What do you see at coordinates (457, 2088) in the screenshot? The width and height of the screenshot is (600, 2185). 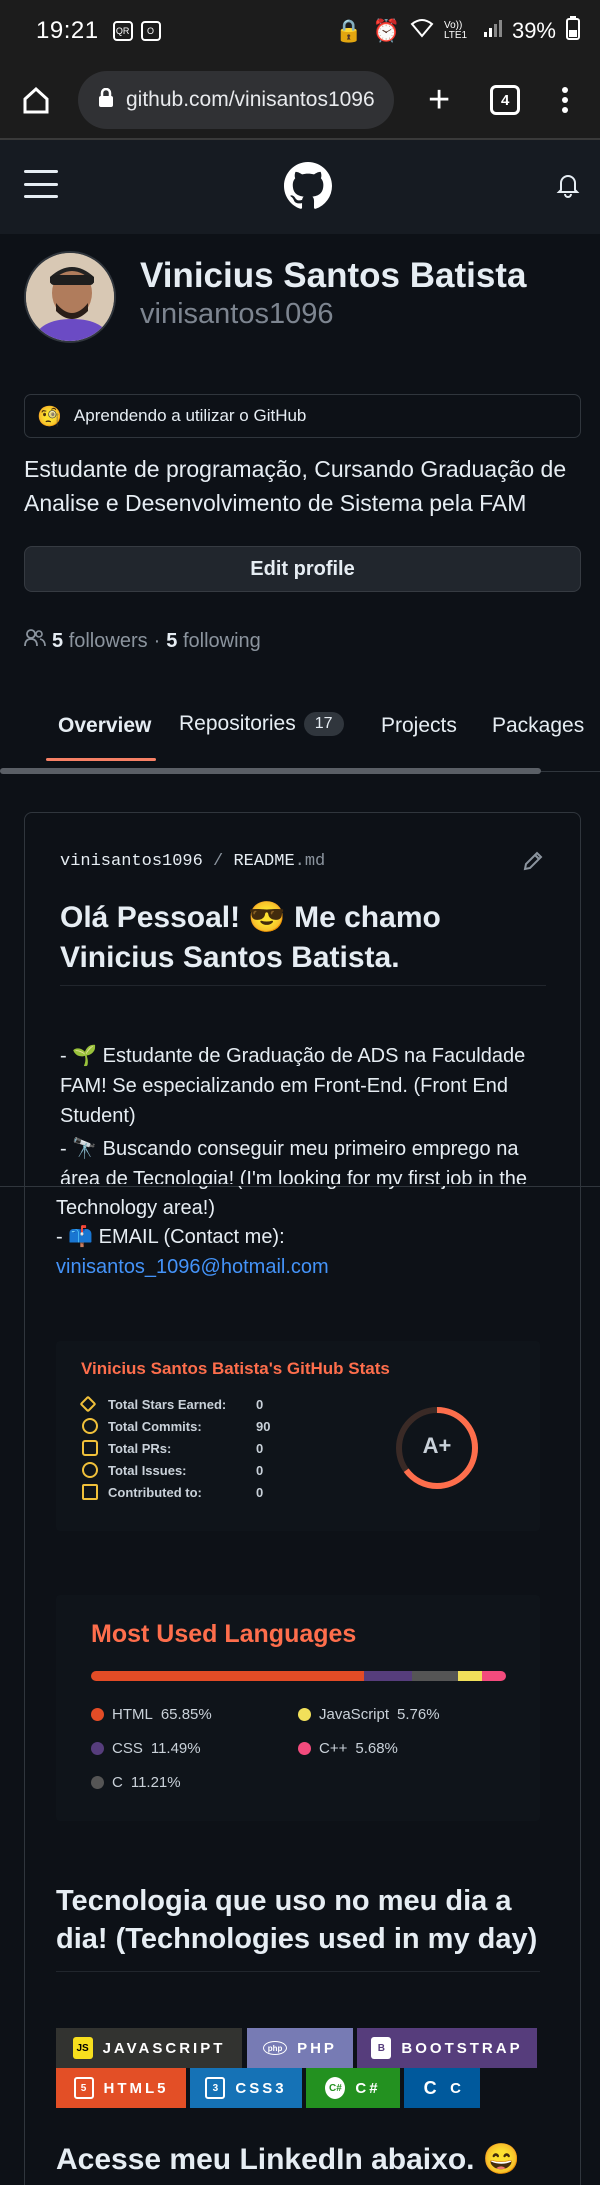 I see `badge-label: C` at bounding box center [457, 2088].